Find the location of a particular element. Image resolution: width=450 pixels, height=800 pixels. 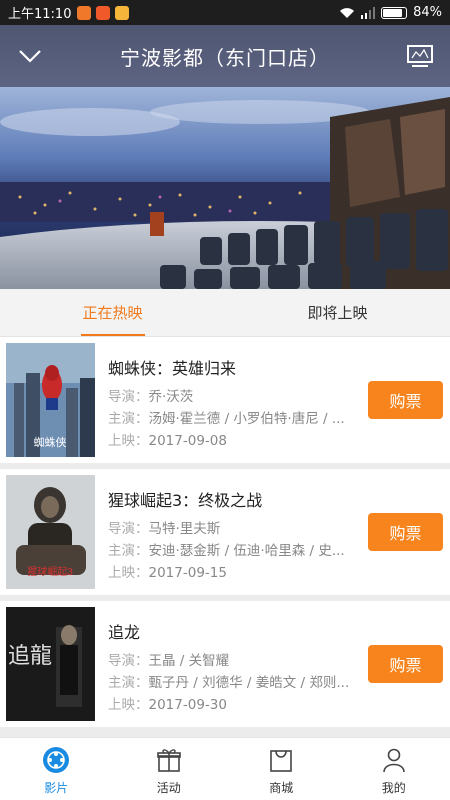

gift-icon is located at coordinates (169, 760).